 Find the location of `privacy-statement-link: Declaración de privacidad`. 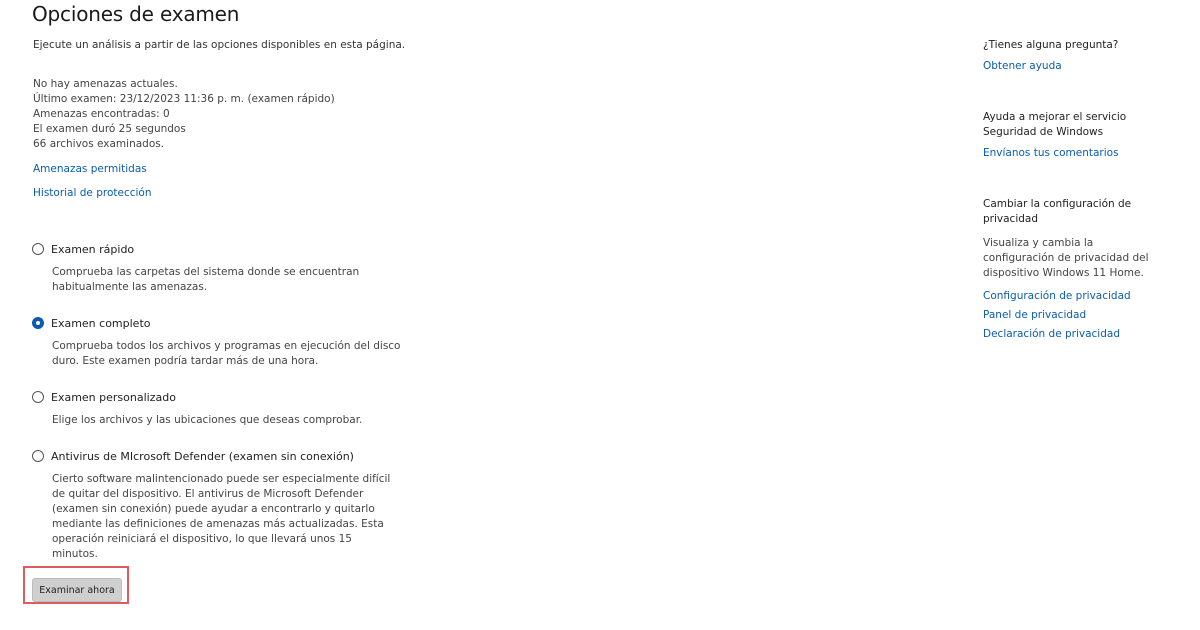

privacy-statement-link: Declaración de privacidad is located at coordinates (1083, 334).